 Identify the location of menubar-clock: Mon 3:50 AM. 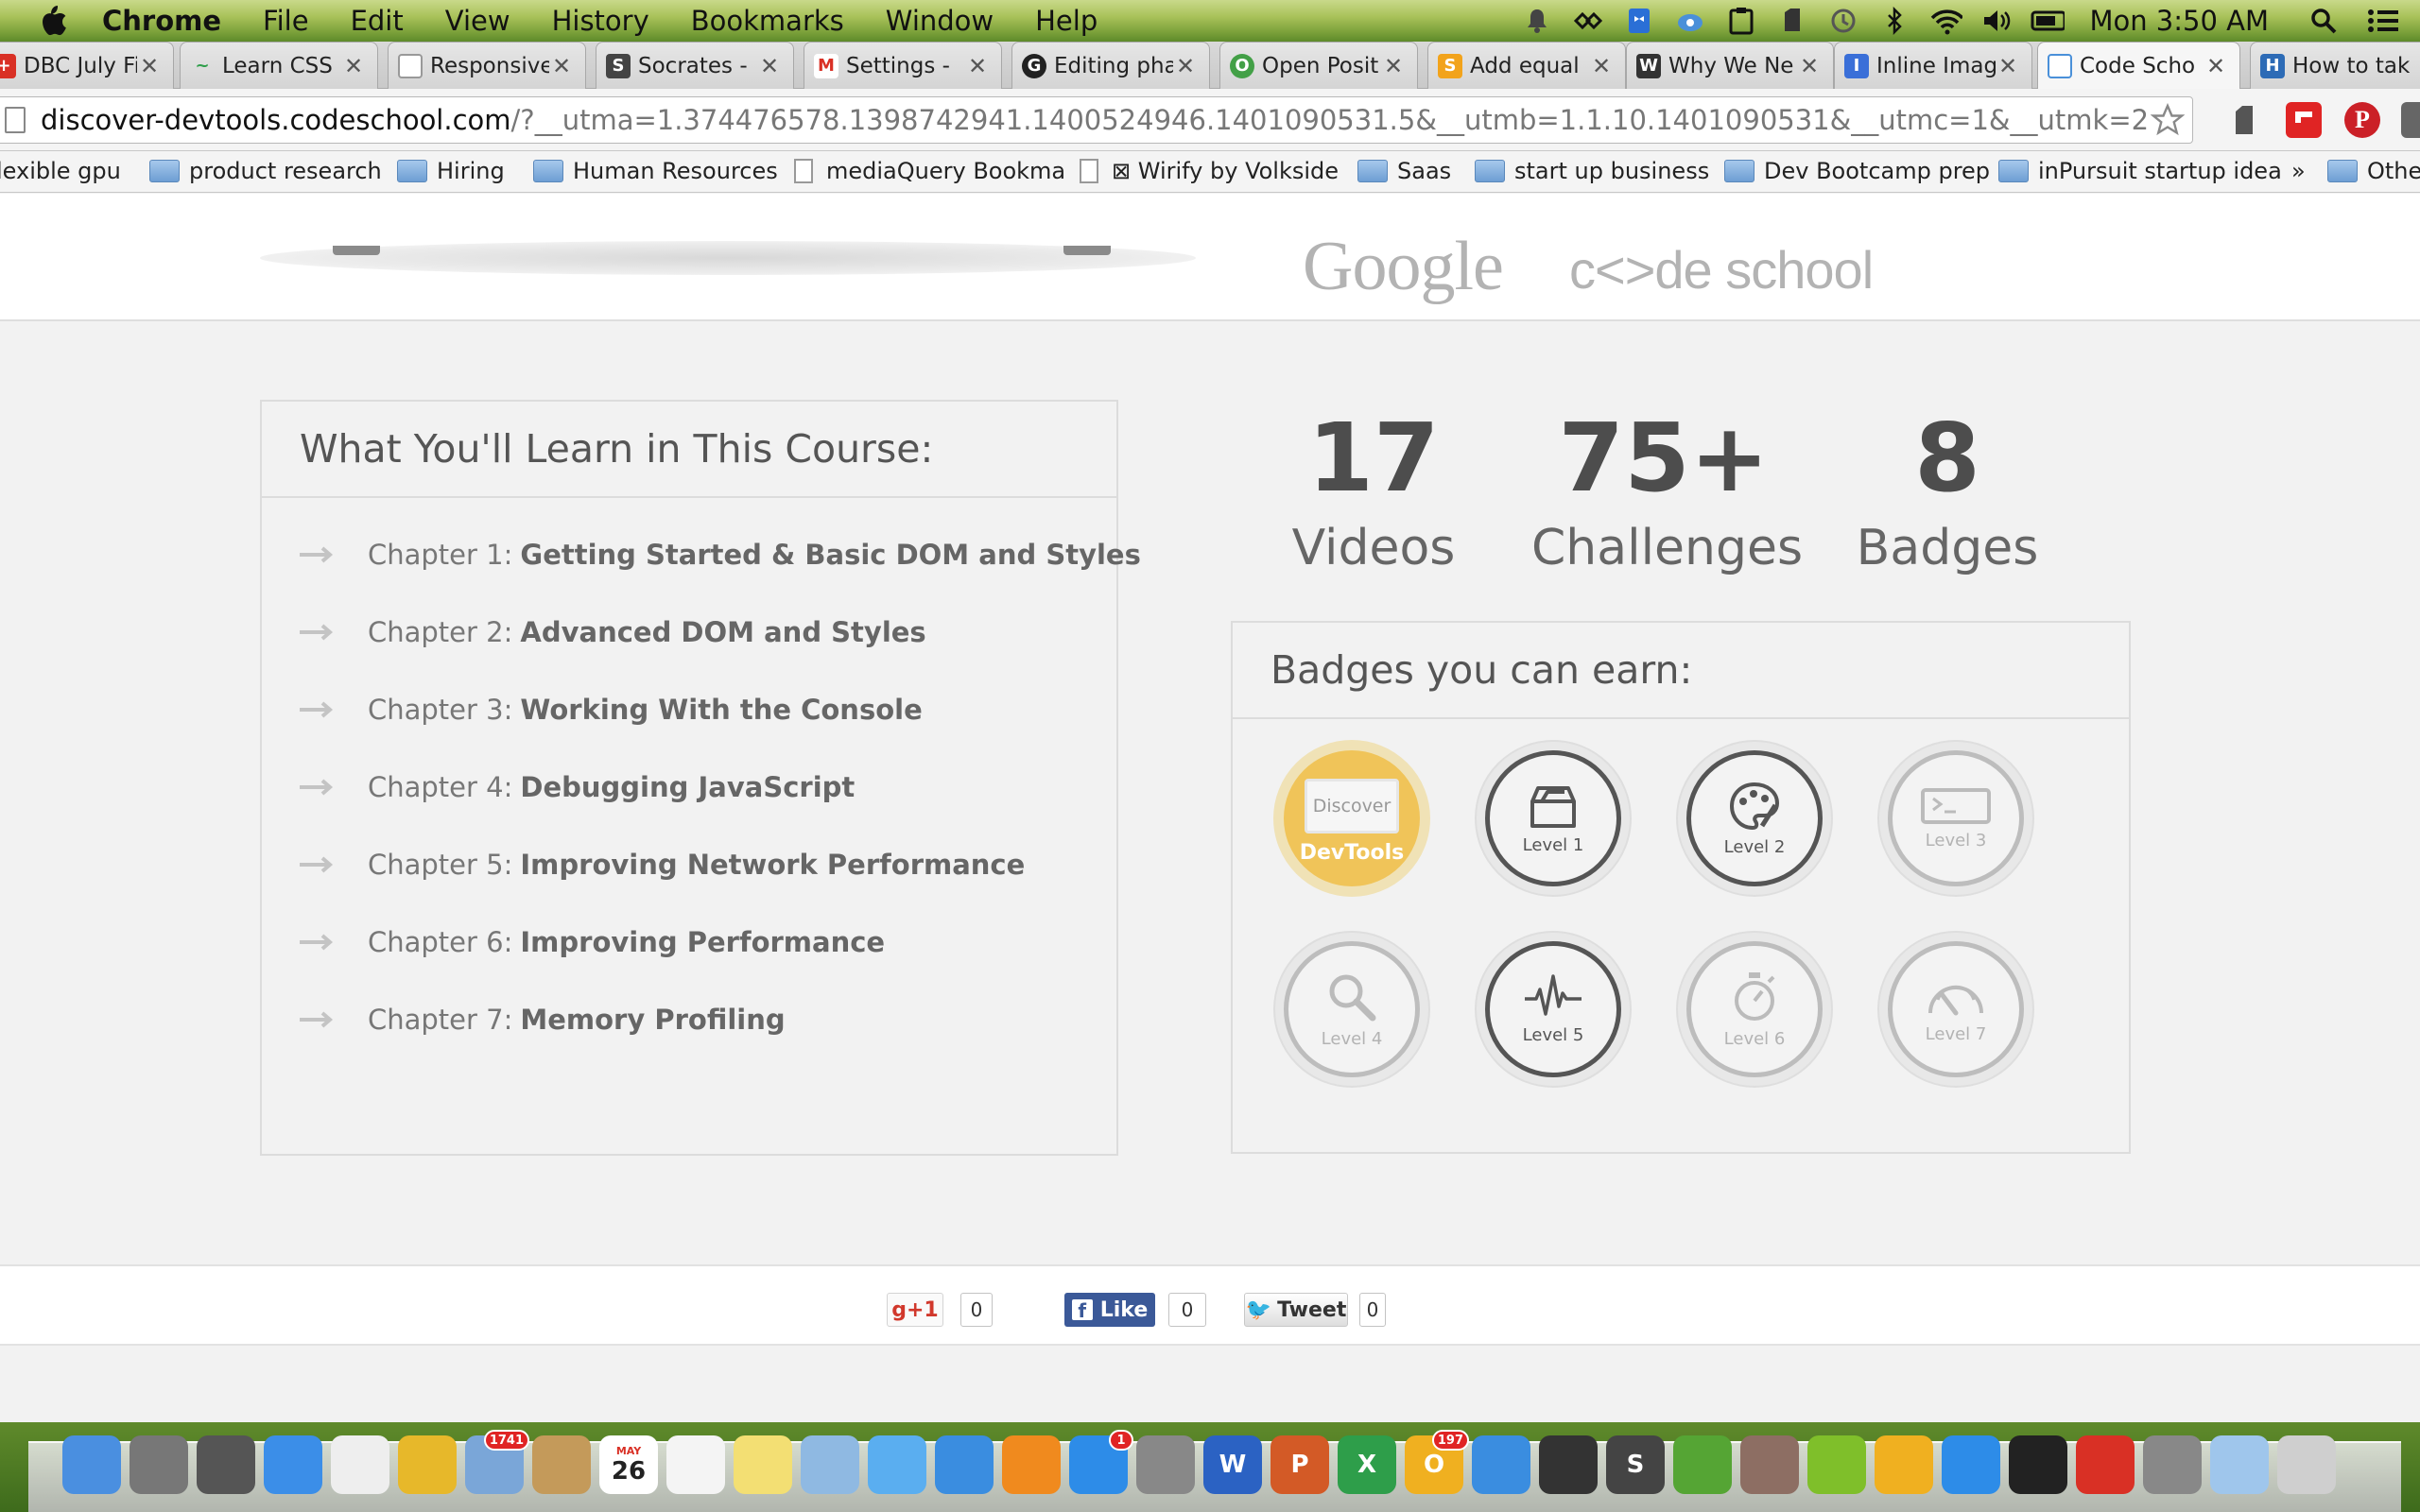
(2179, 21).